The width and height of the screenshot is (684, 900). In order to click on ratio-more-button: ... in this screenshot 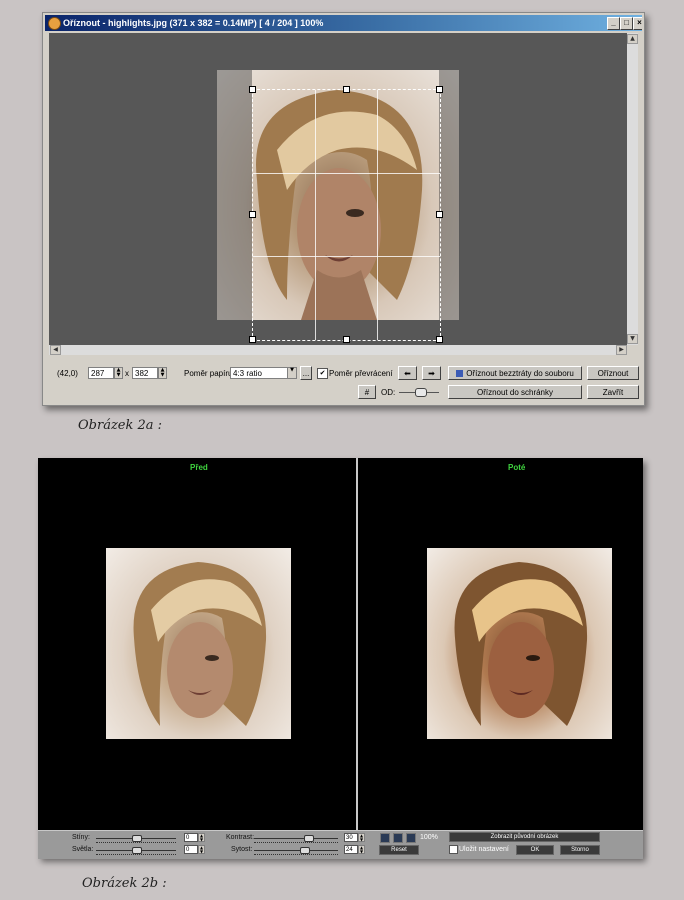, I will do `click(306, 373)`.